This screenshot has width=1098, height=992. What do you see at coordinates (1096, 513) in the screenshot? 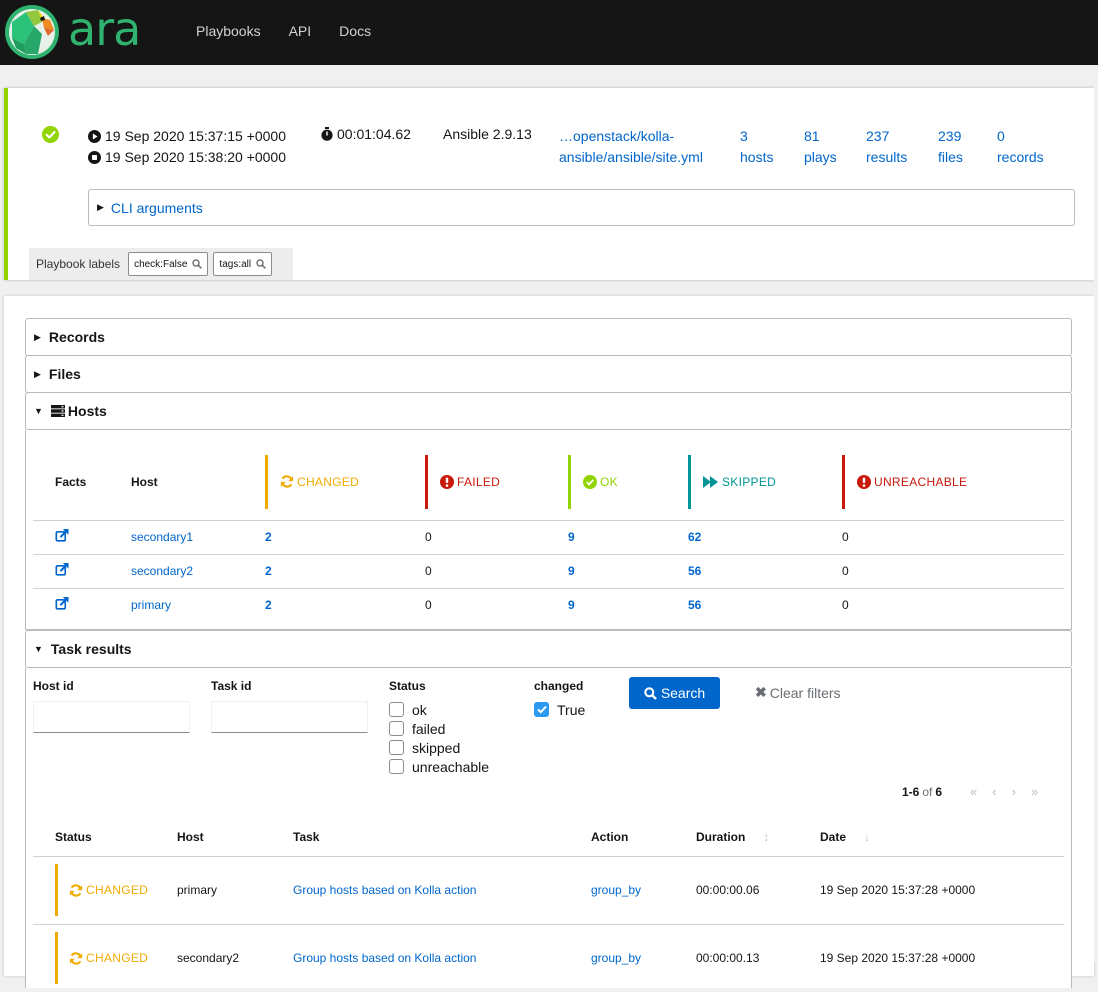
I see `page-scrollbar` at bounding box center [1096, 513].